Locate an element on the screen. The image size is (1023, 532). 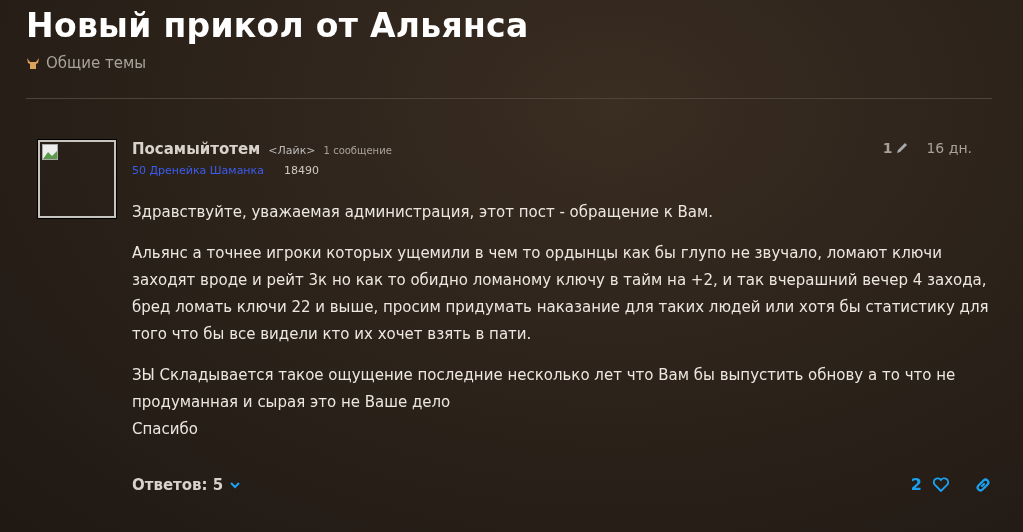
chevron-down-icon is located at coordinates (235, 484).